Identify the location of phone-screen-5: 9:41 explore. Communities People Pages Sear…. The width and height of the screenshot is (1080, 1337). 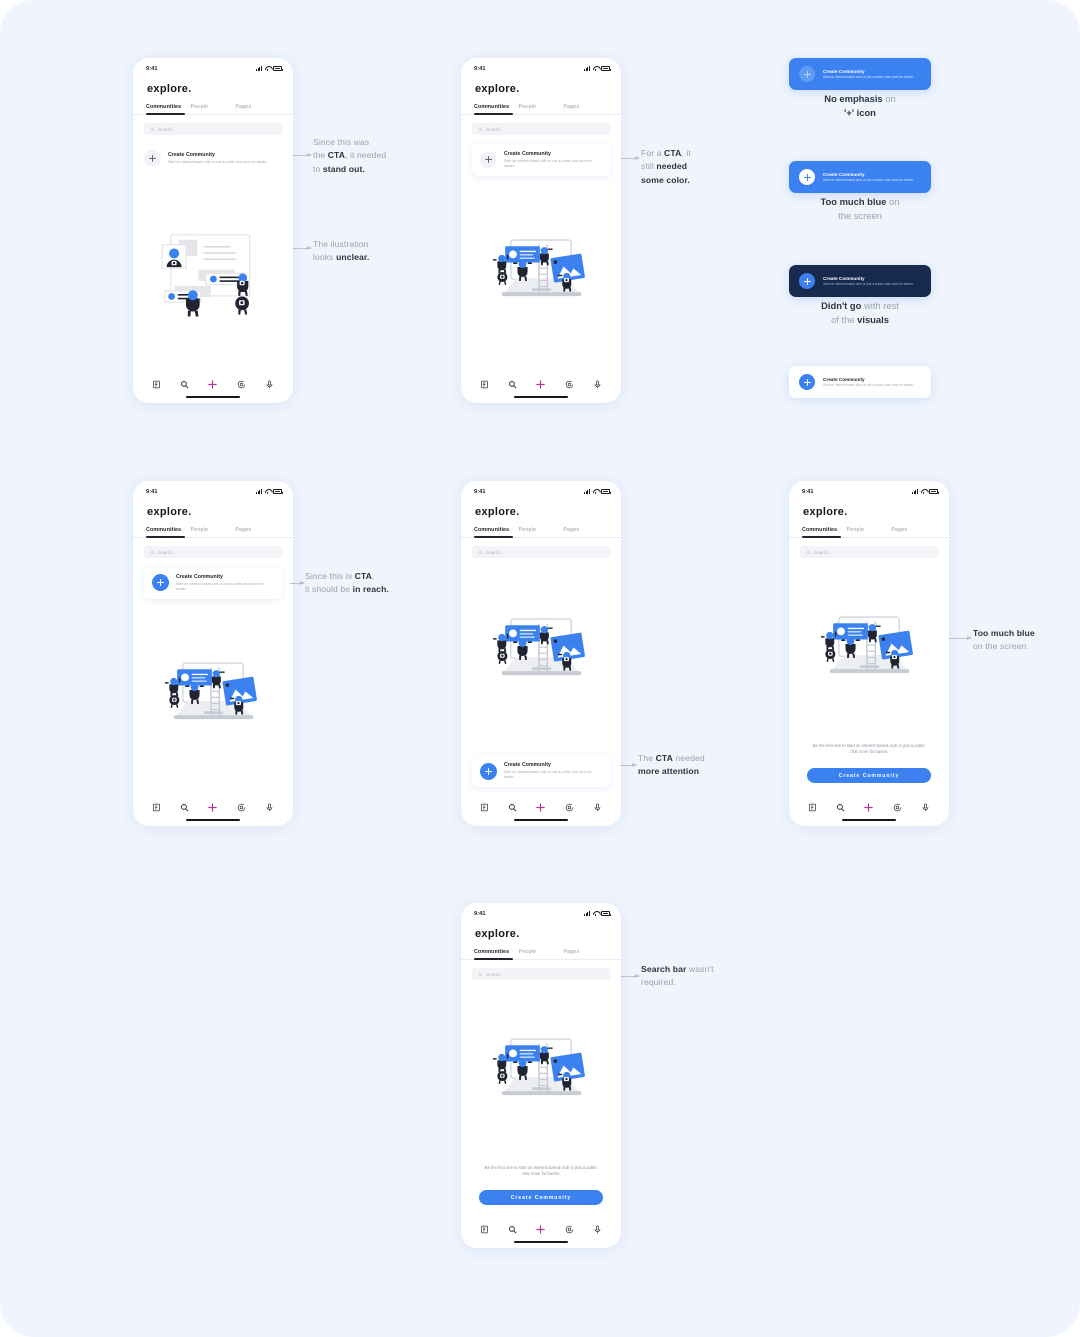
(869, 653).